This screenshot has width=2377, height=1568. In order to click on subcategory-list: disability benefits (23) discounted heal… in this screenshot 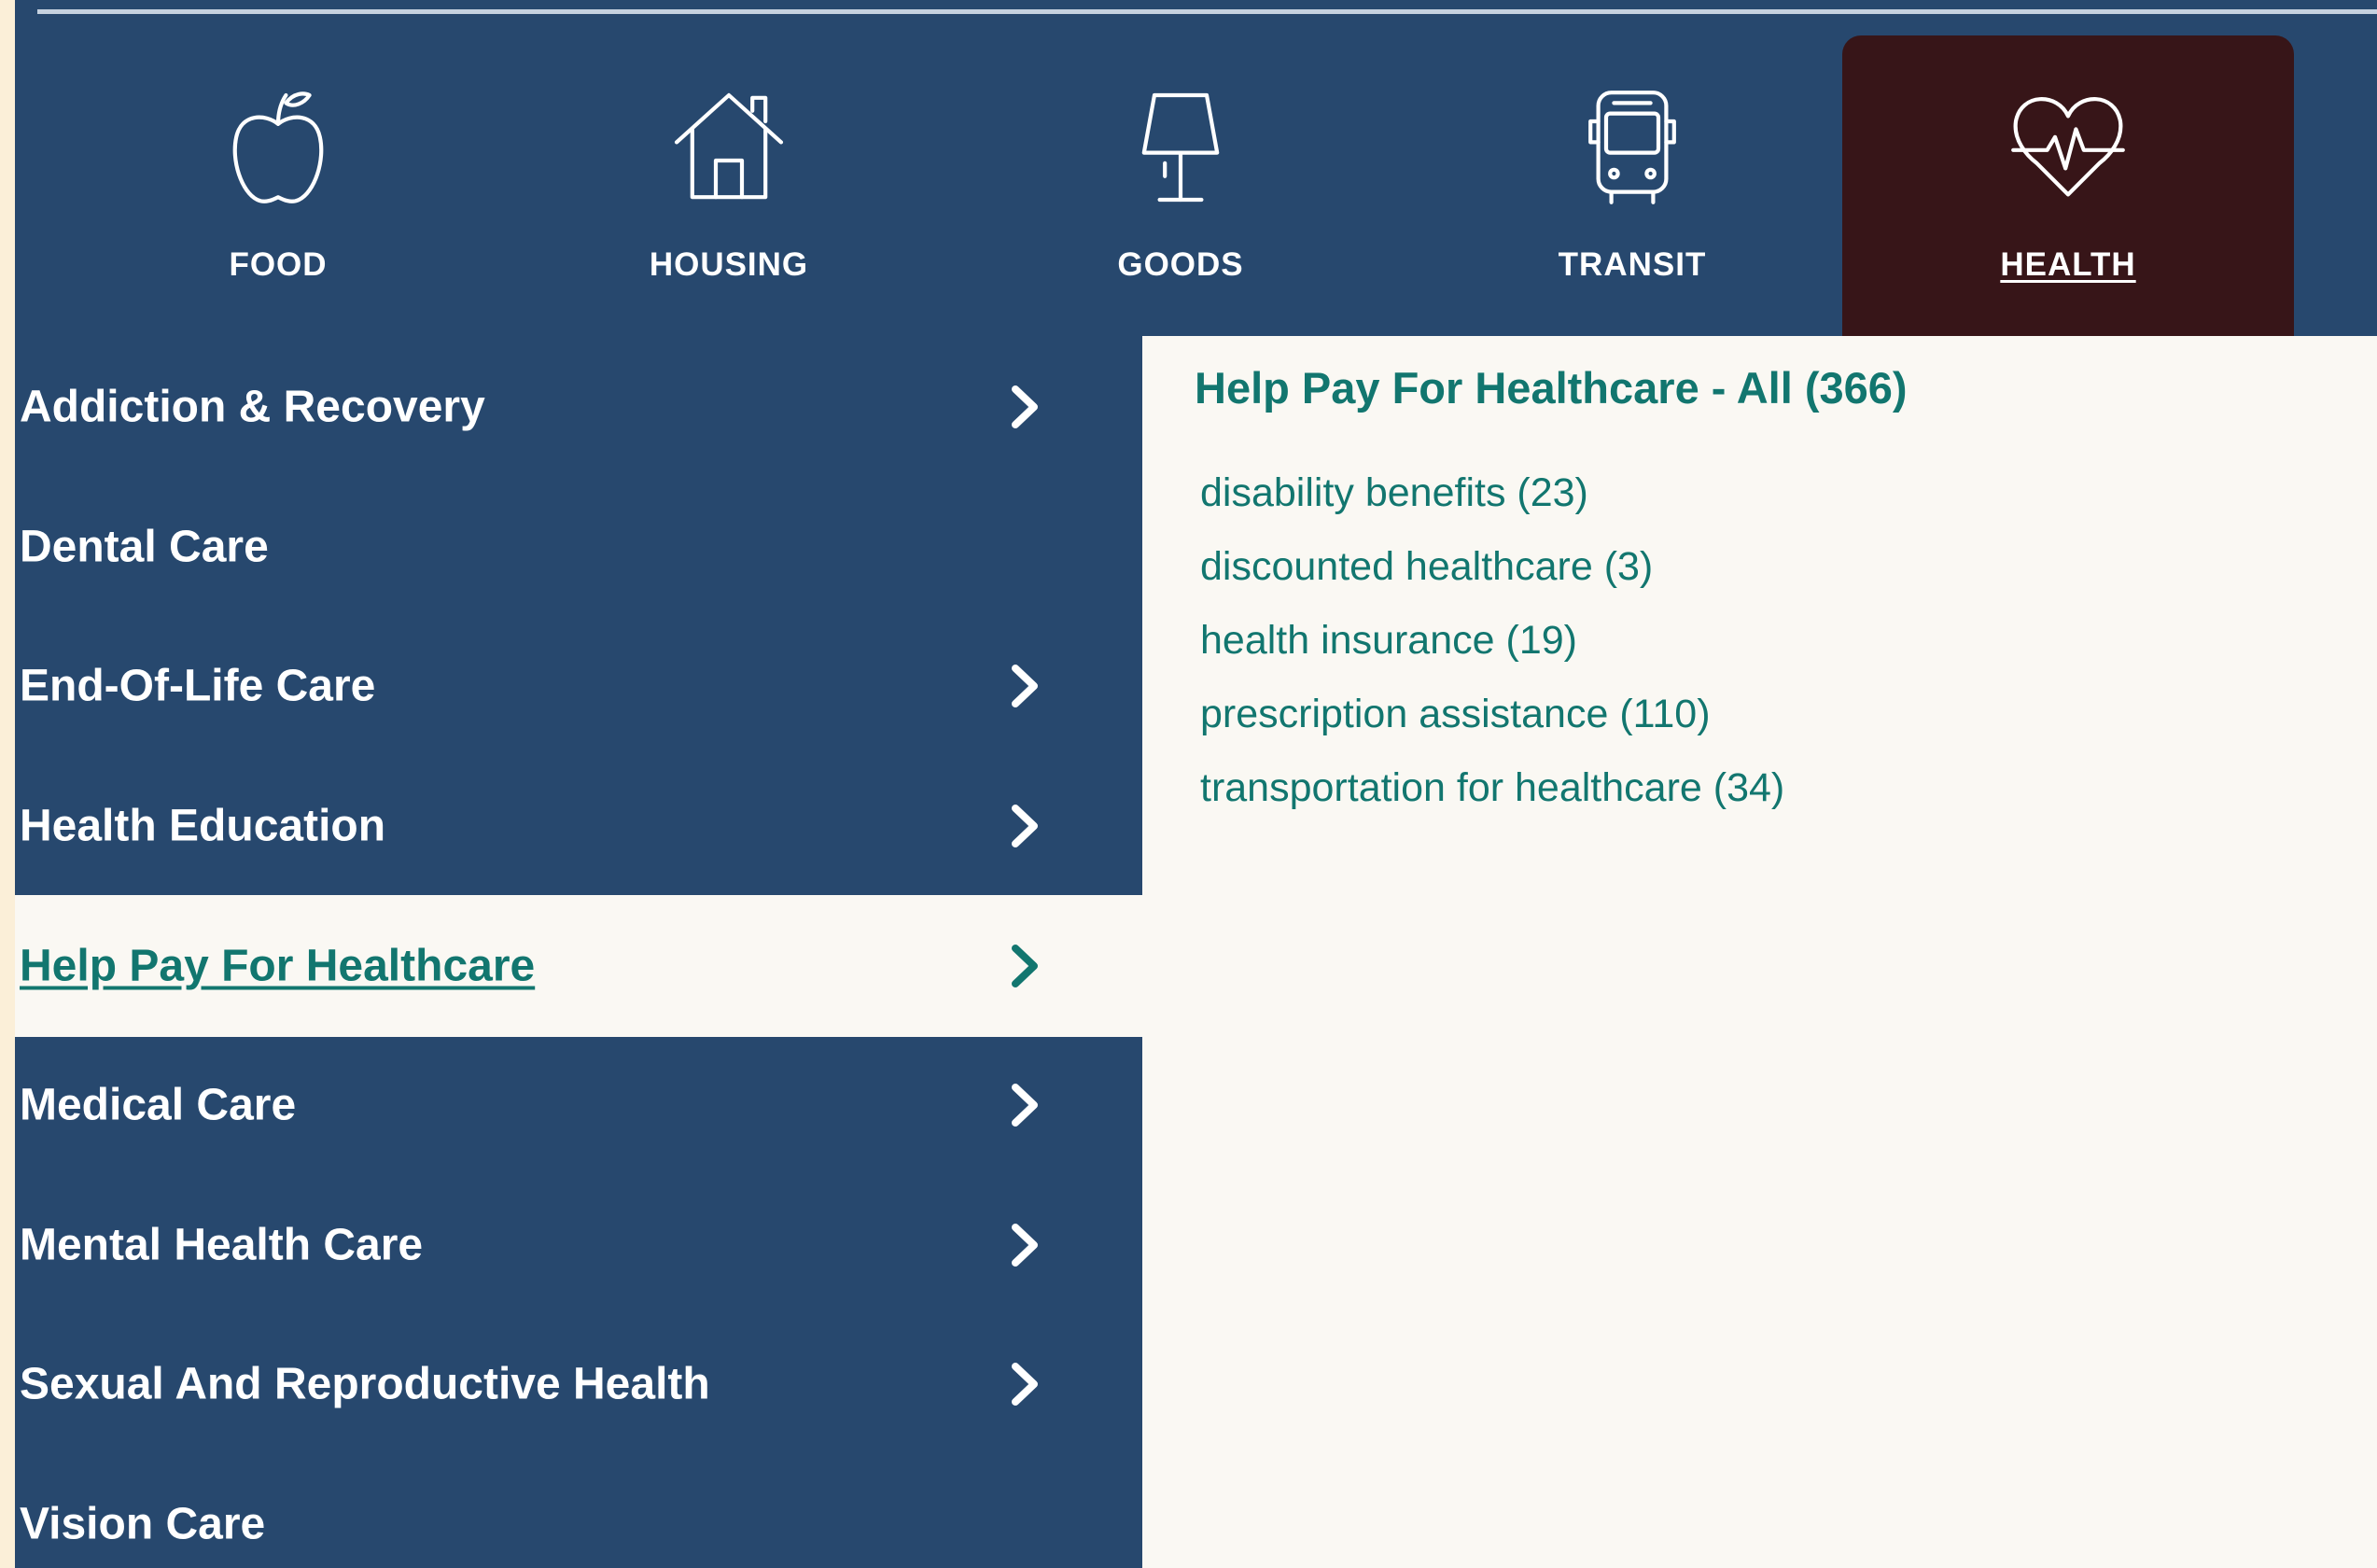, I will do `click(1492, 651)`.